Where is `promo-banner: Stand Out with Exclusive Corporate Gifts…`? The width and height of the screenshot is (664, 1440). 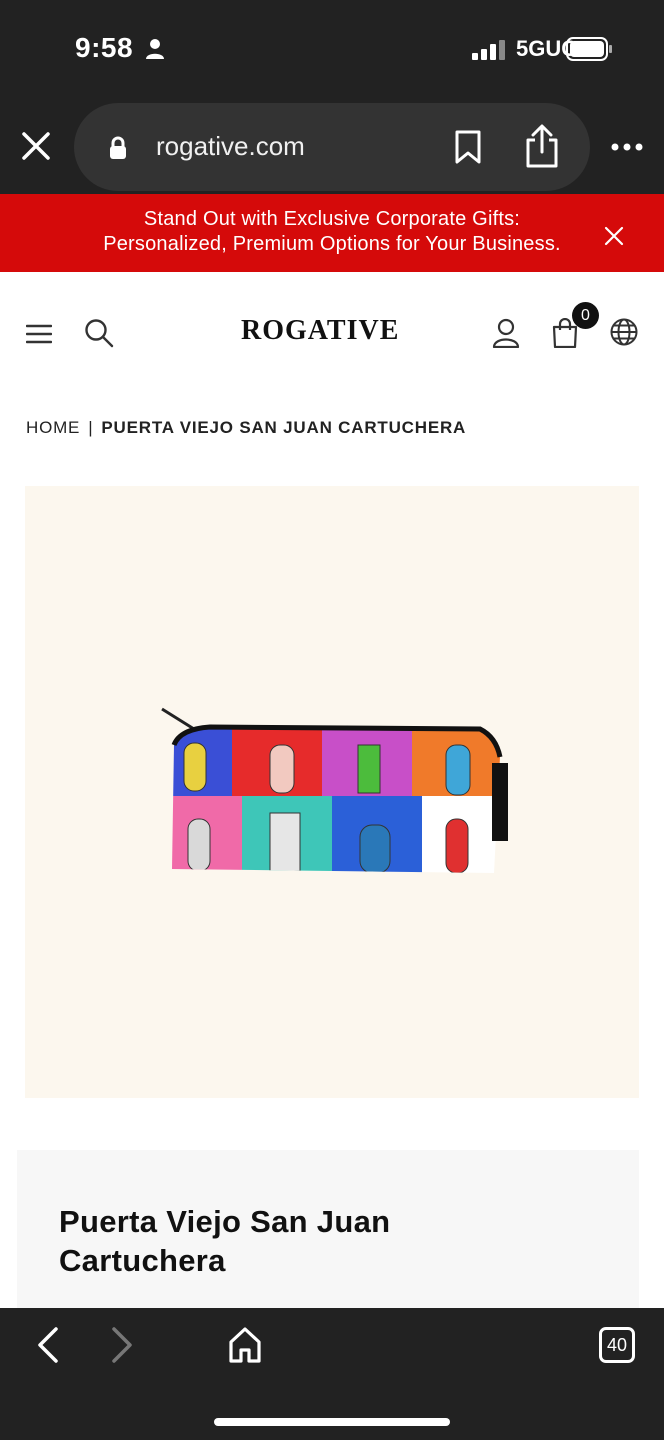
promo-banner: Stand Out with Exclusive Corporate Gifts… is located at coordinates (332, 233).